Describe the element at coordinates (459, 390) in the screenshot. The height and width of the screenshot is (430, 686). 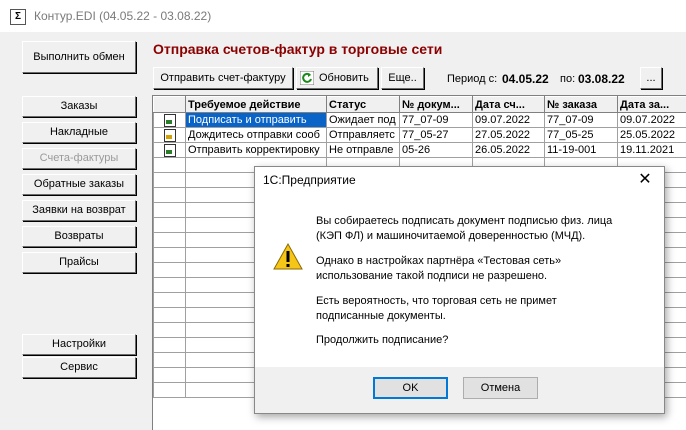
I see `dialog-footer: OK Отмена` at that location.